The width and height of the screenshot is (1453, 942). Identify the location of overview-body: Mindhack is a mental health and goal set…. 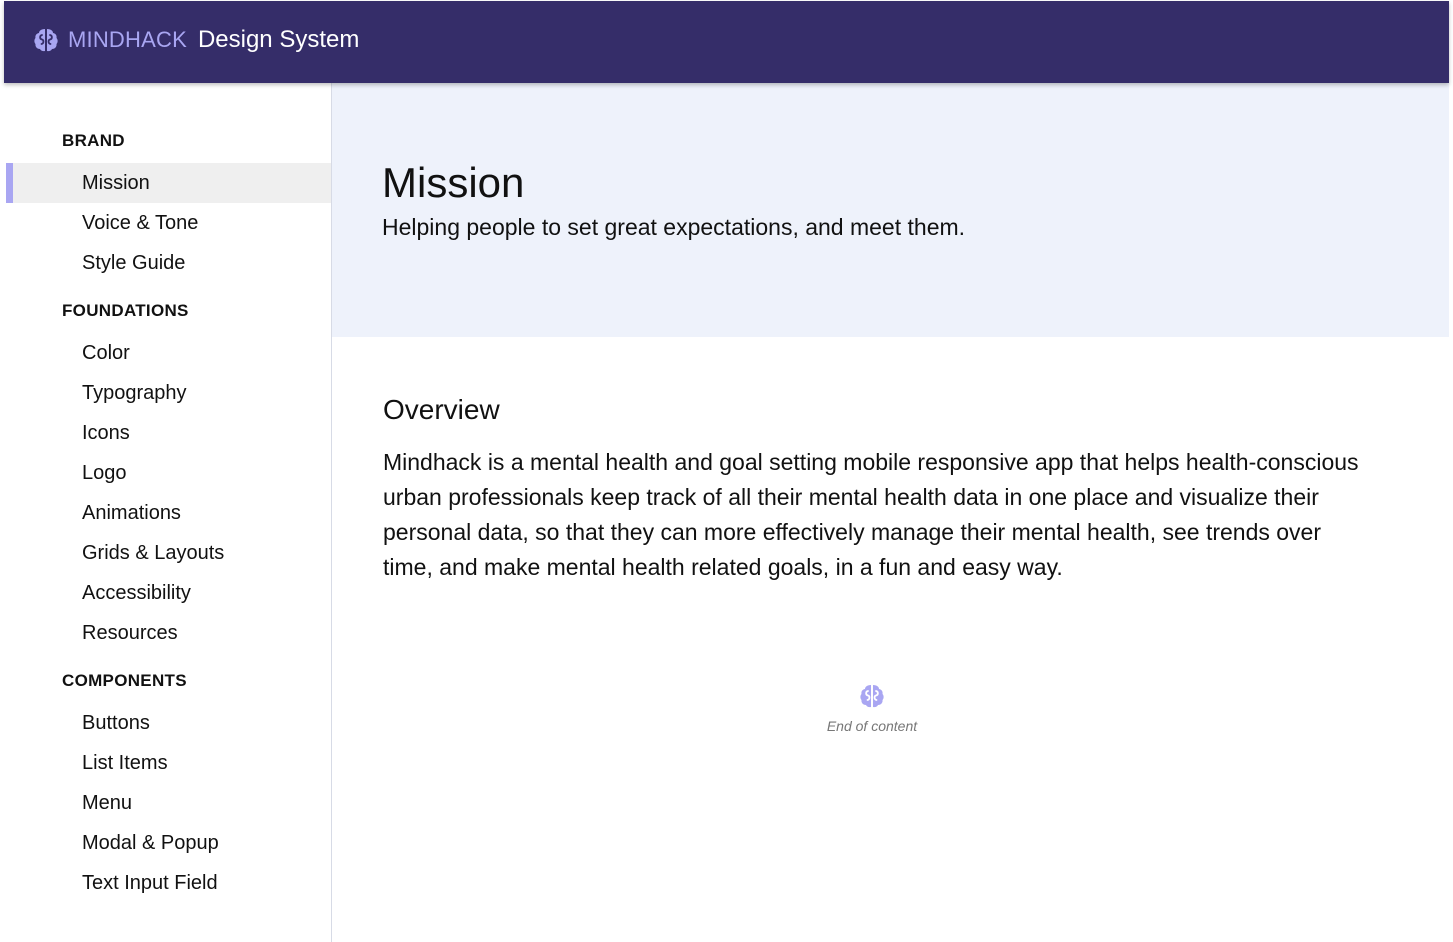
(871, 514).